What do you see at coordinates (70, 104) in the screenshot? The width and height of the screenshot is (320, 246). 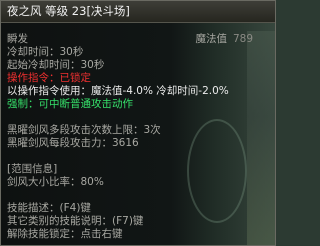 I see `strong-cancel: 强制：可中断普通攻击动作` at bounding box center [70, 104].